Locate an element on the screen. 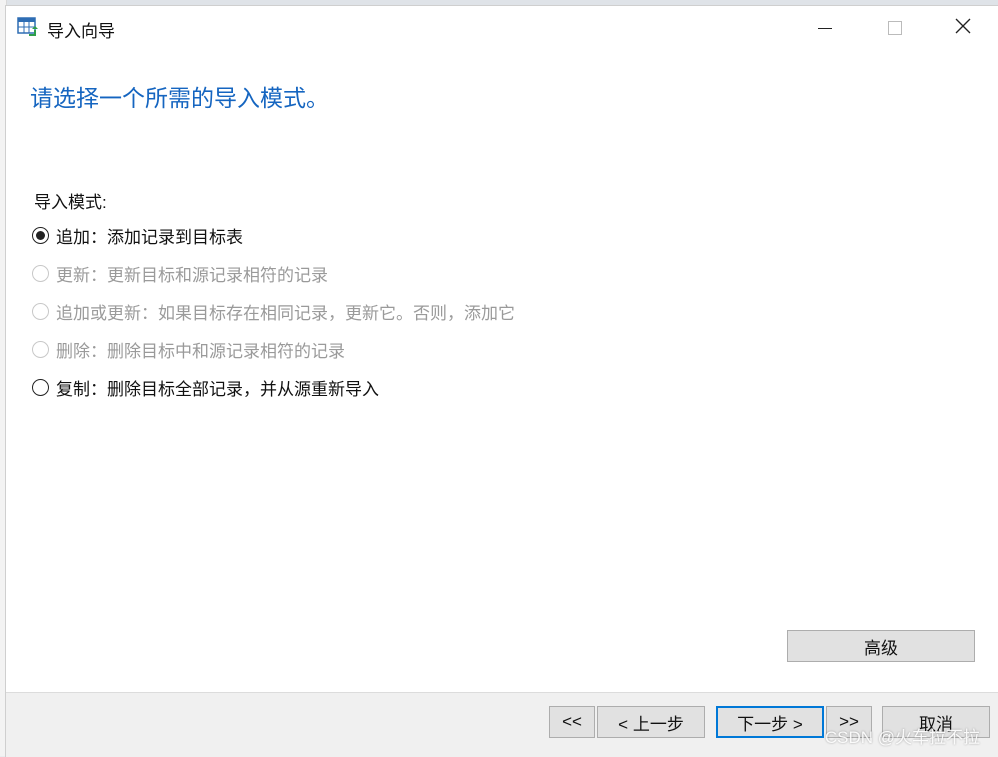  close-button is located at coordinates (963, 28).